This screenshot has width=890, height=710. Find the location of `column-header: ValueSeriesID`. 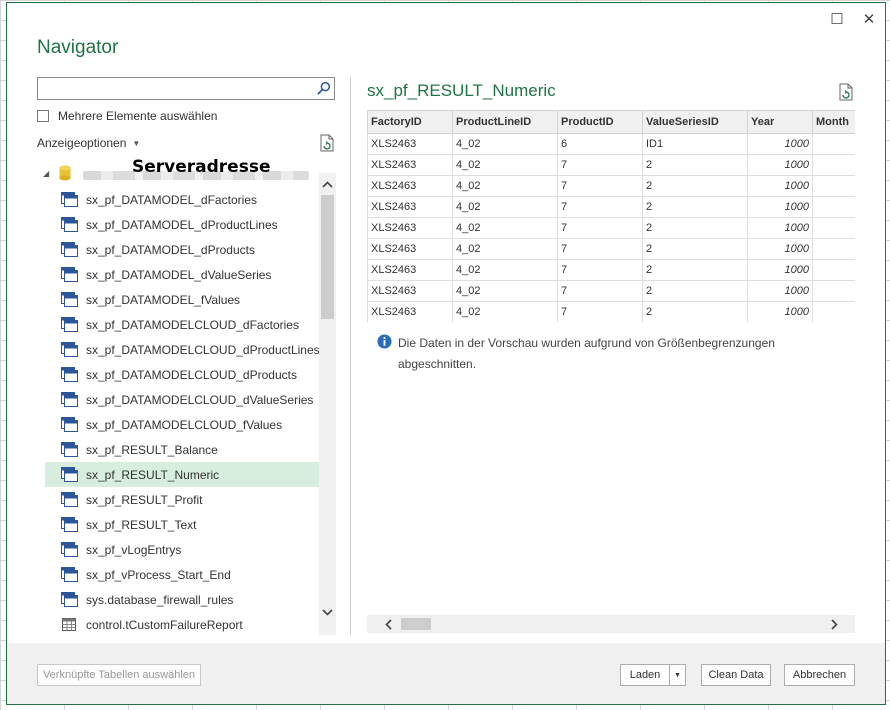

column-header: ValueSeriesID is located at coordinates (695, 122).